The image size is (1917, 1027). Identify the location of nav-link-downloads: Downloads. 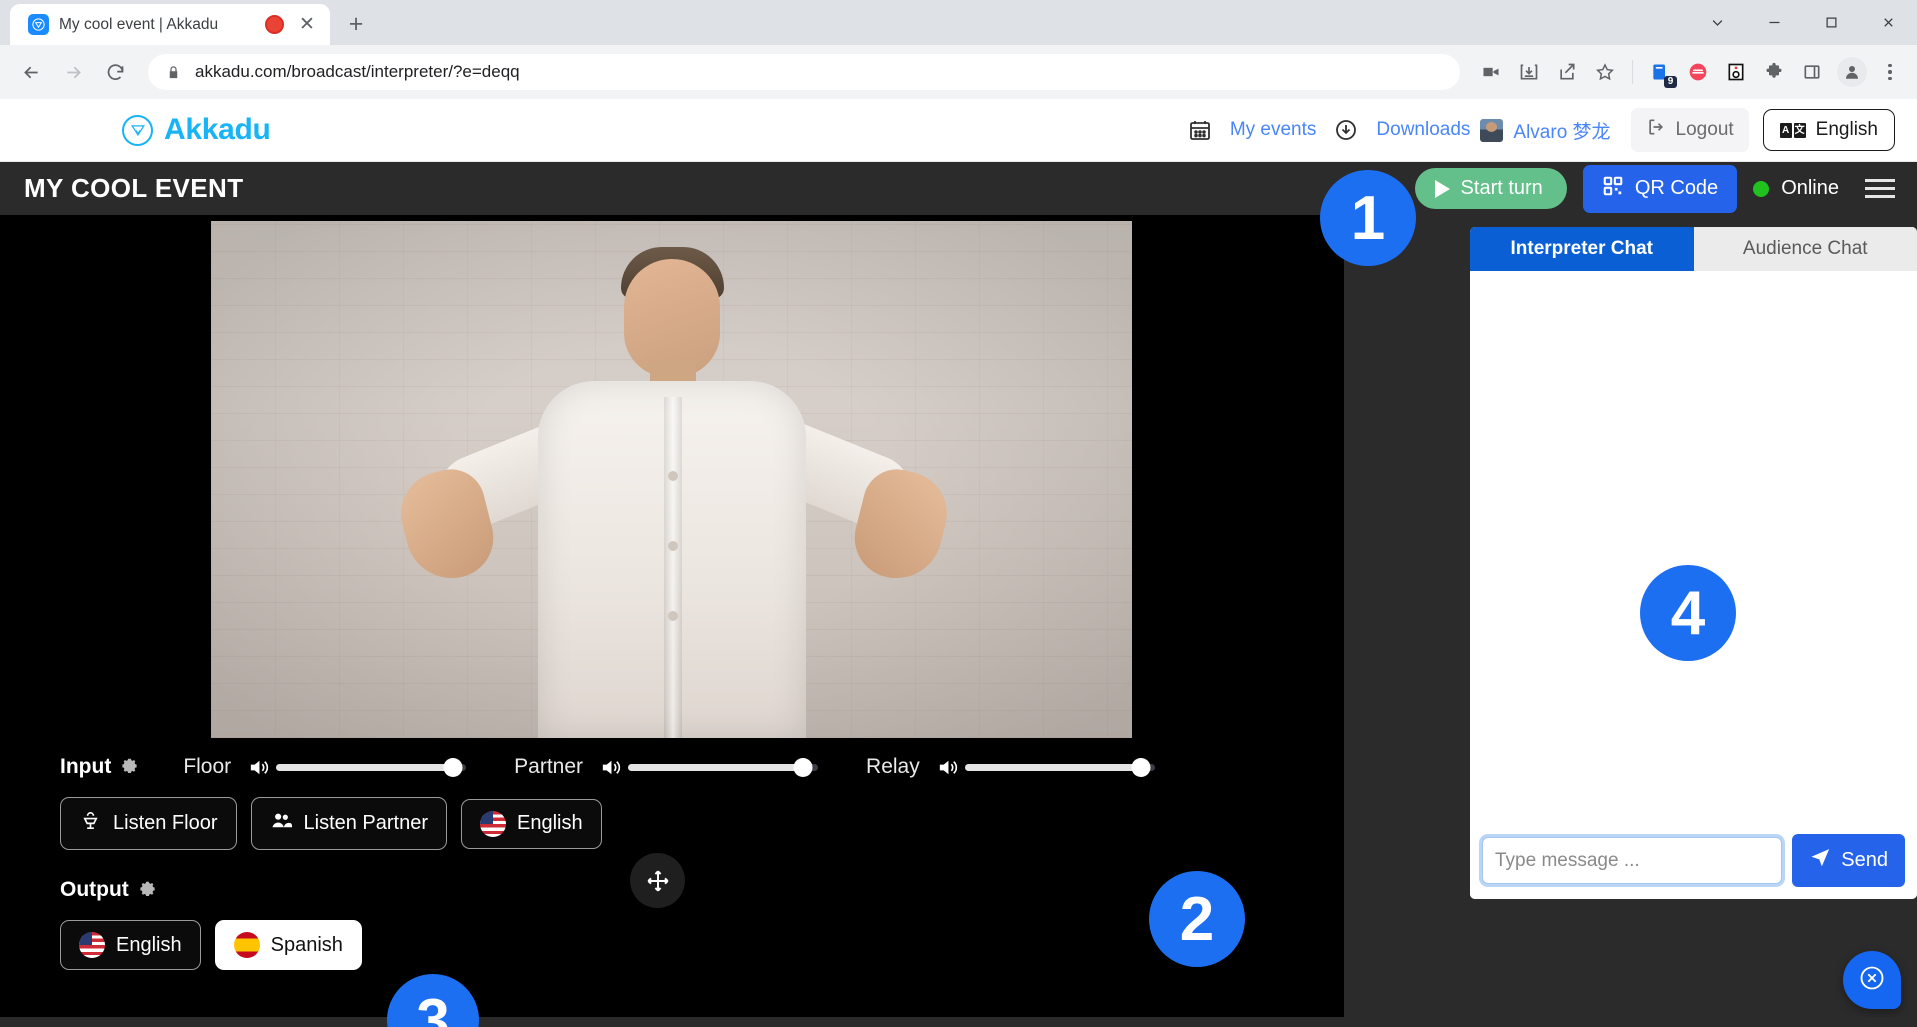
(1423, 130).